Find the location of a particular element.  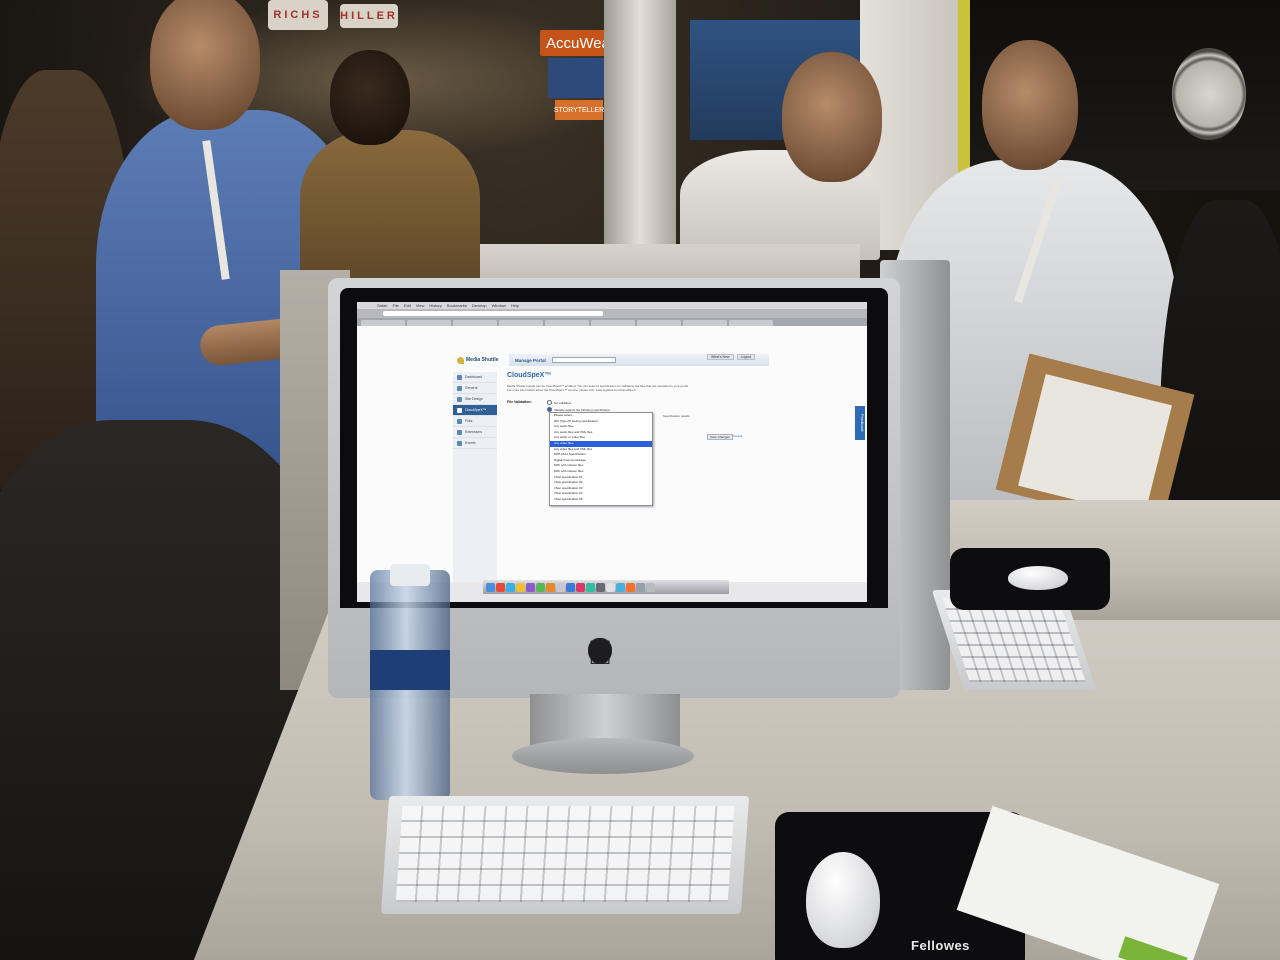

radio-label: No validation is located at coordinates (563, 402).